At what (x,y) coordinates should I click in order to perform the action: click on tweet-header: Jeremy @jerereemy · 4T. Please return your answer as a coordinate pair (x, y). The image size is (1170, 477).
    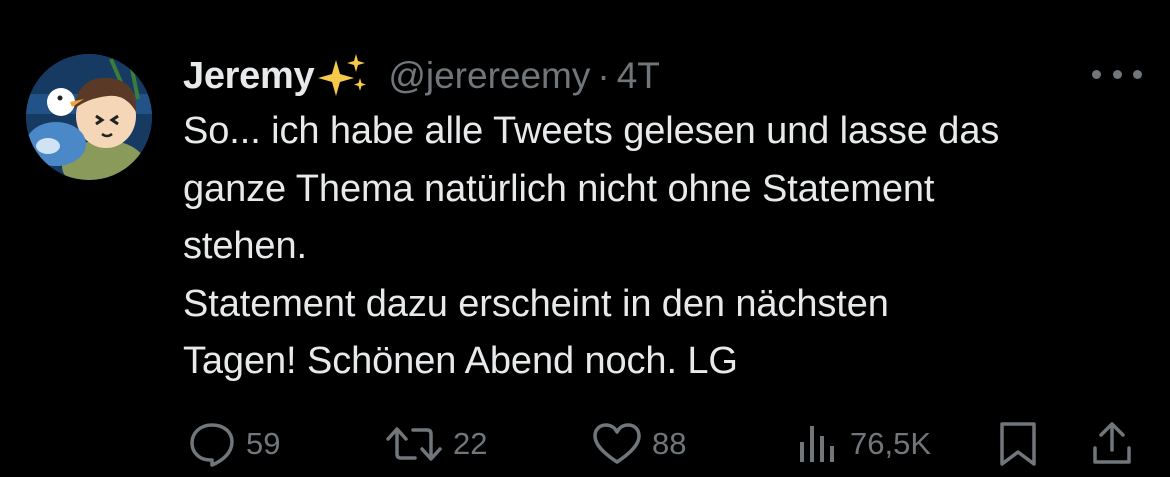
    Looking at the image, I should click on (421, 76).